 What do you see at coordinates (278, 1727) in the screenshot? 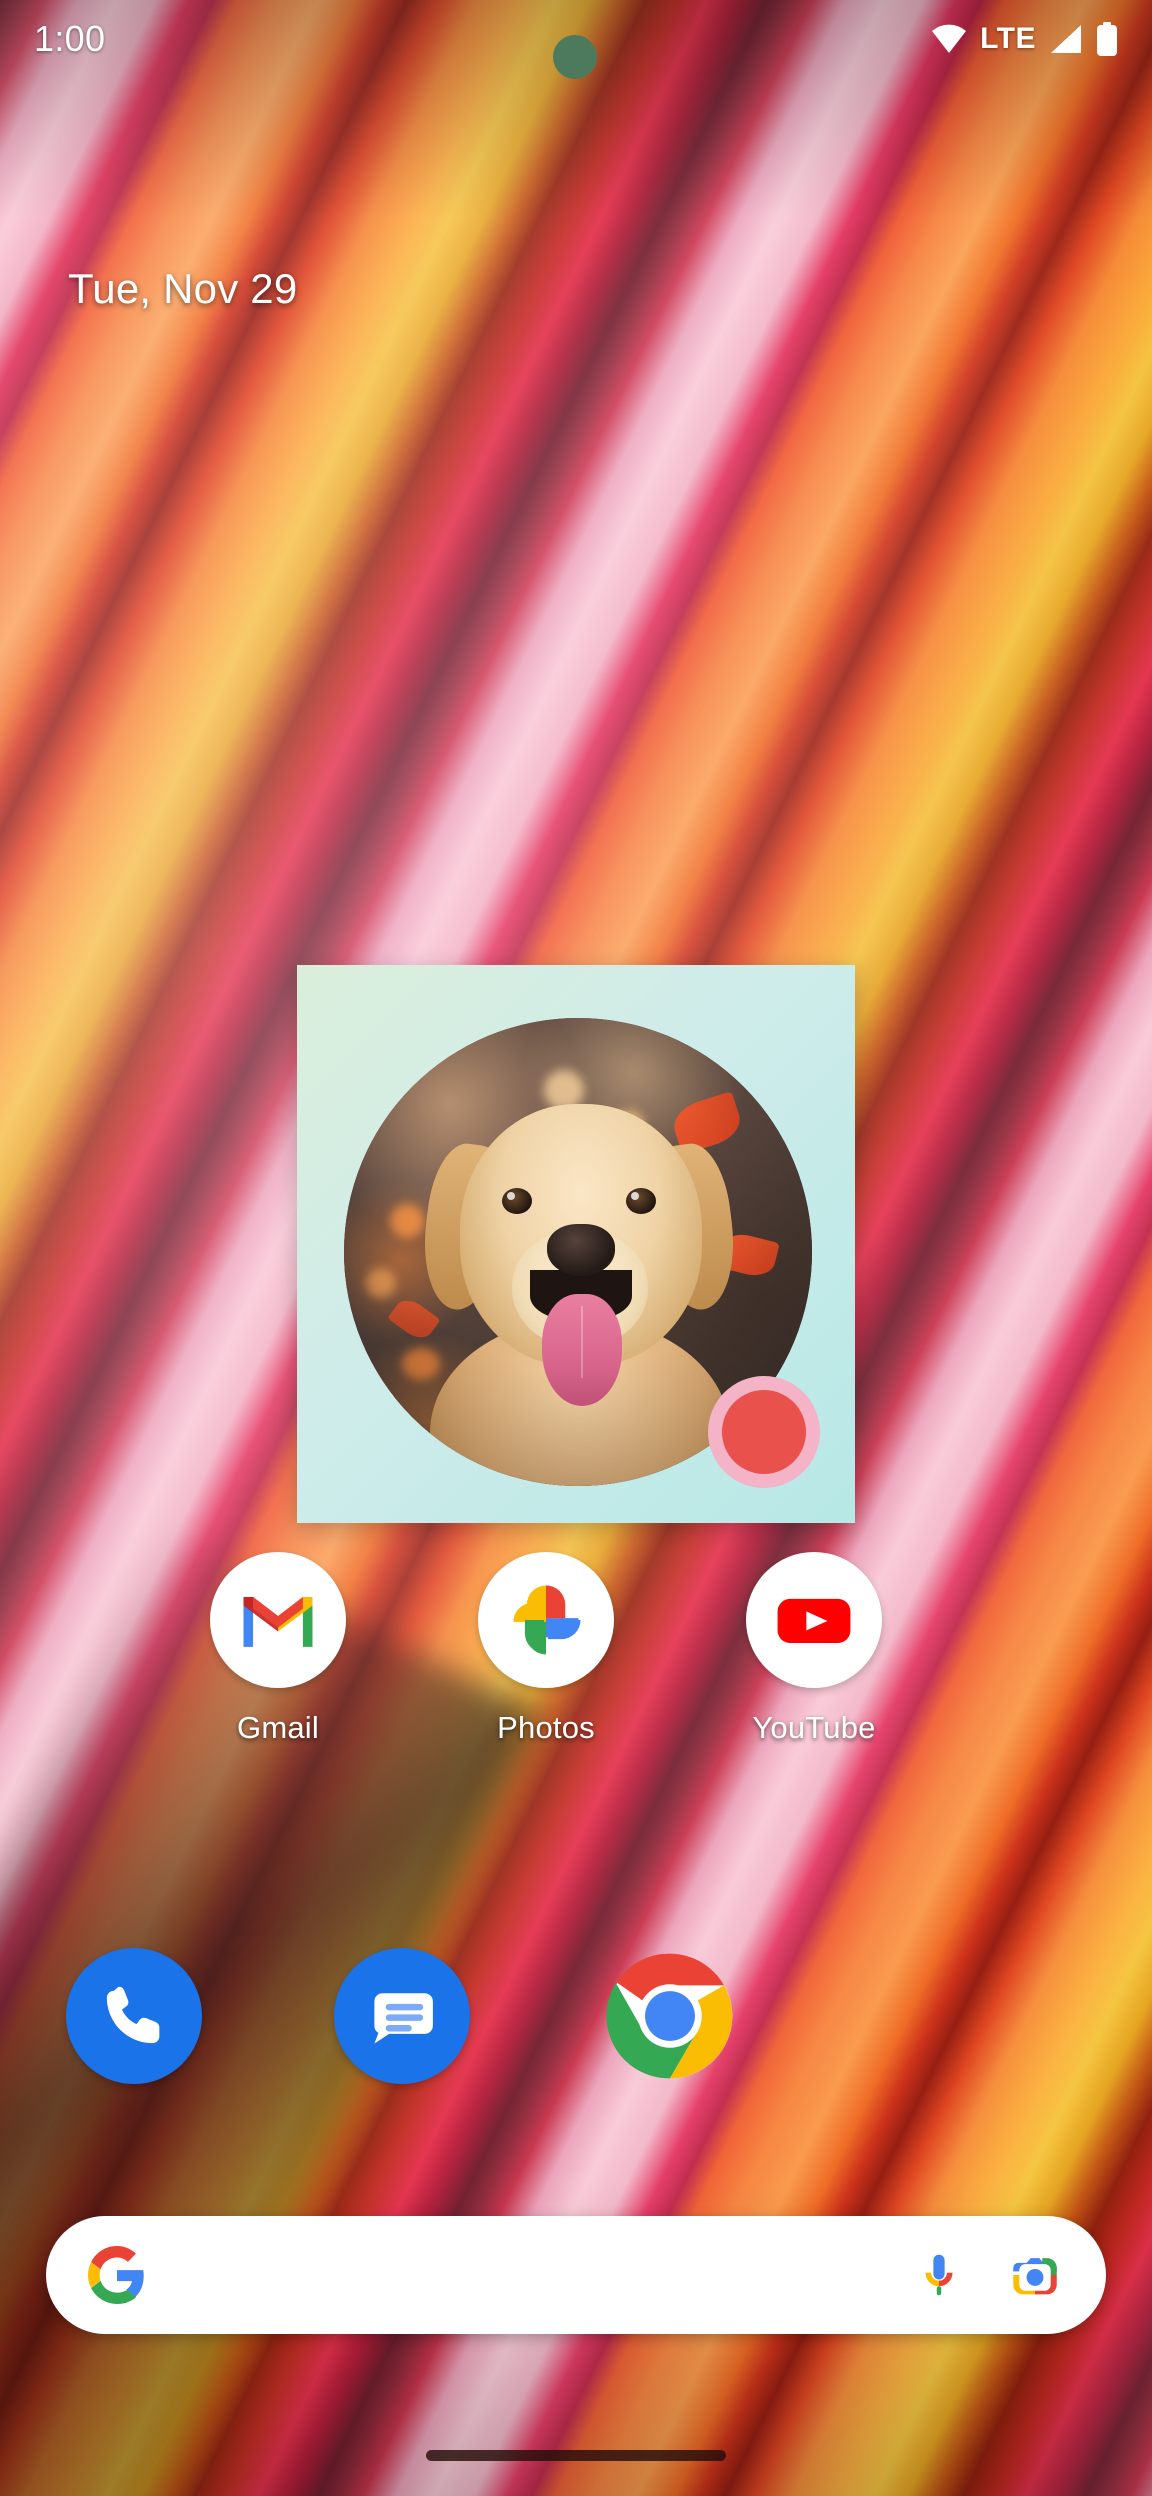
I see `app-label: Gmail` at bounding box center [278, 1727].